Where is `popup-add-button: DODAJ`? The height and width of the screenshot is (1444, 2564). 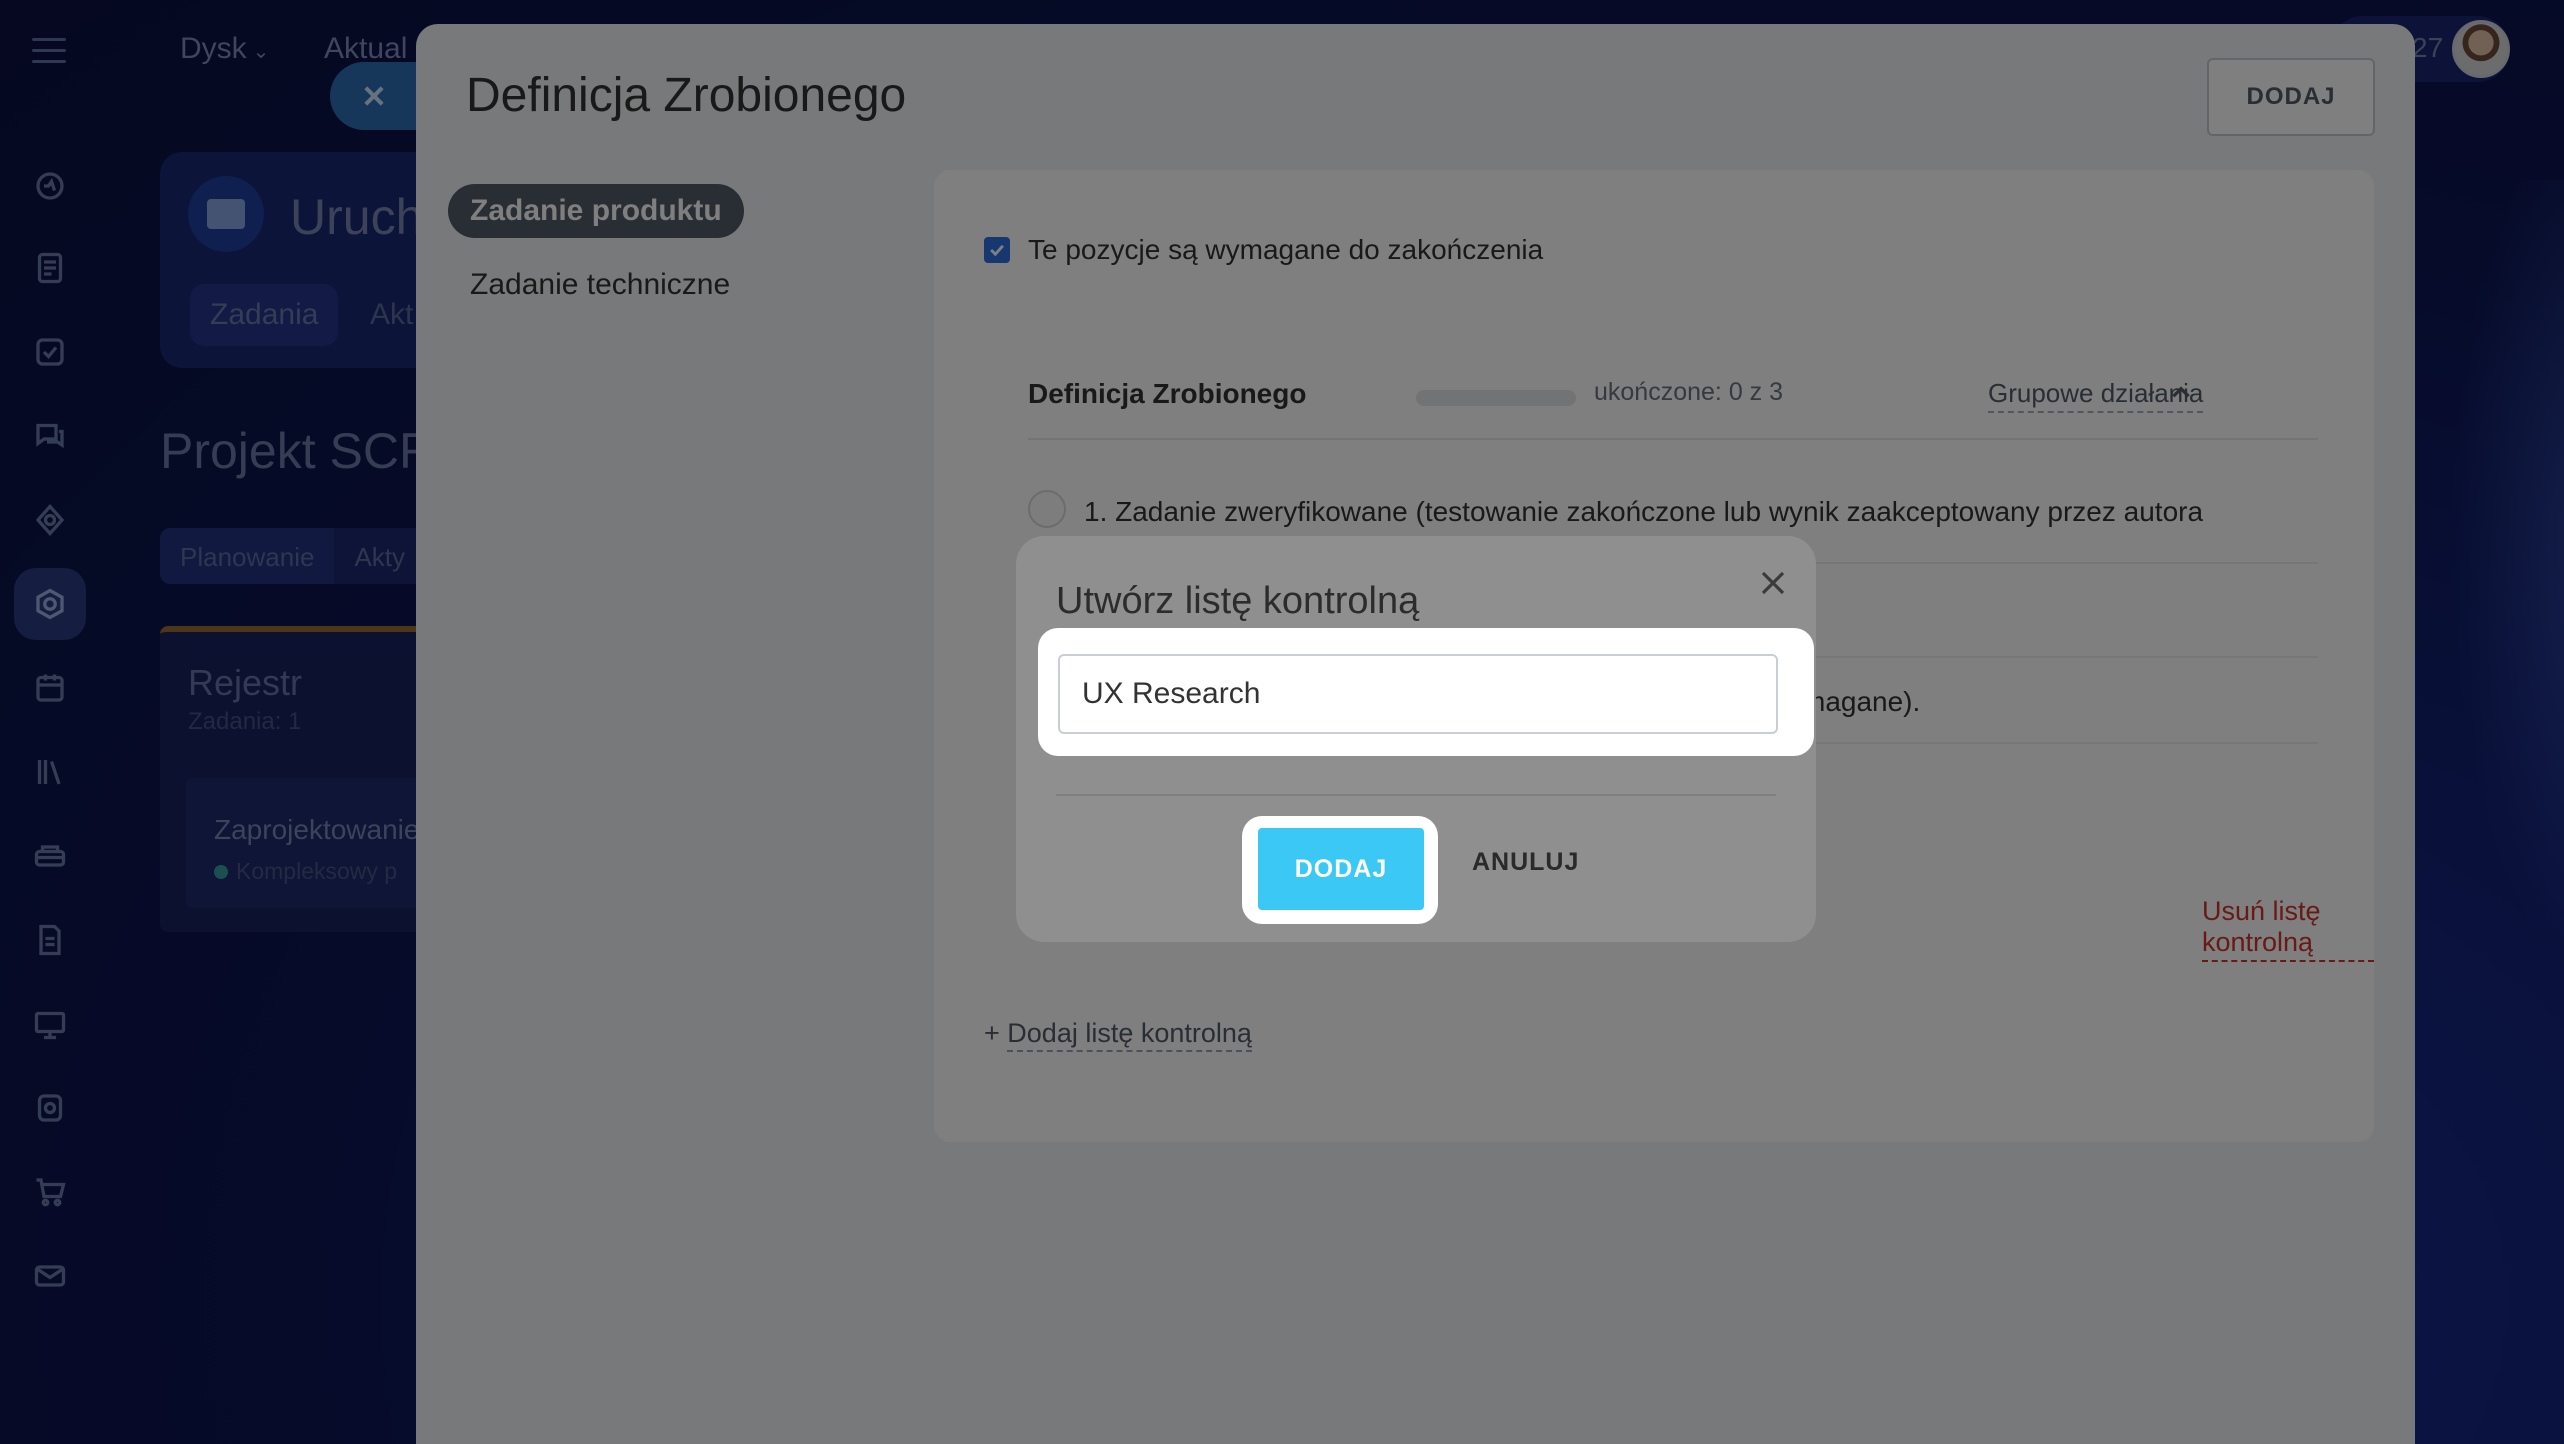 popup-add-button: DODAJ is located at coordinates (1341, 869).